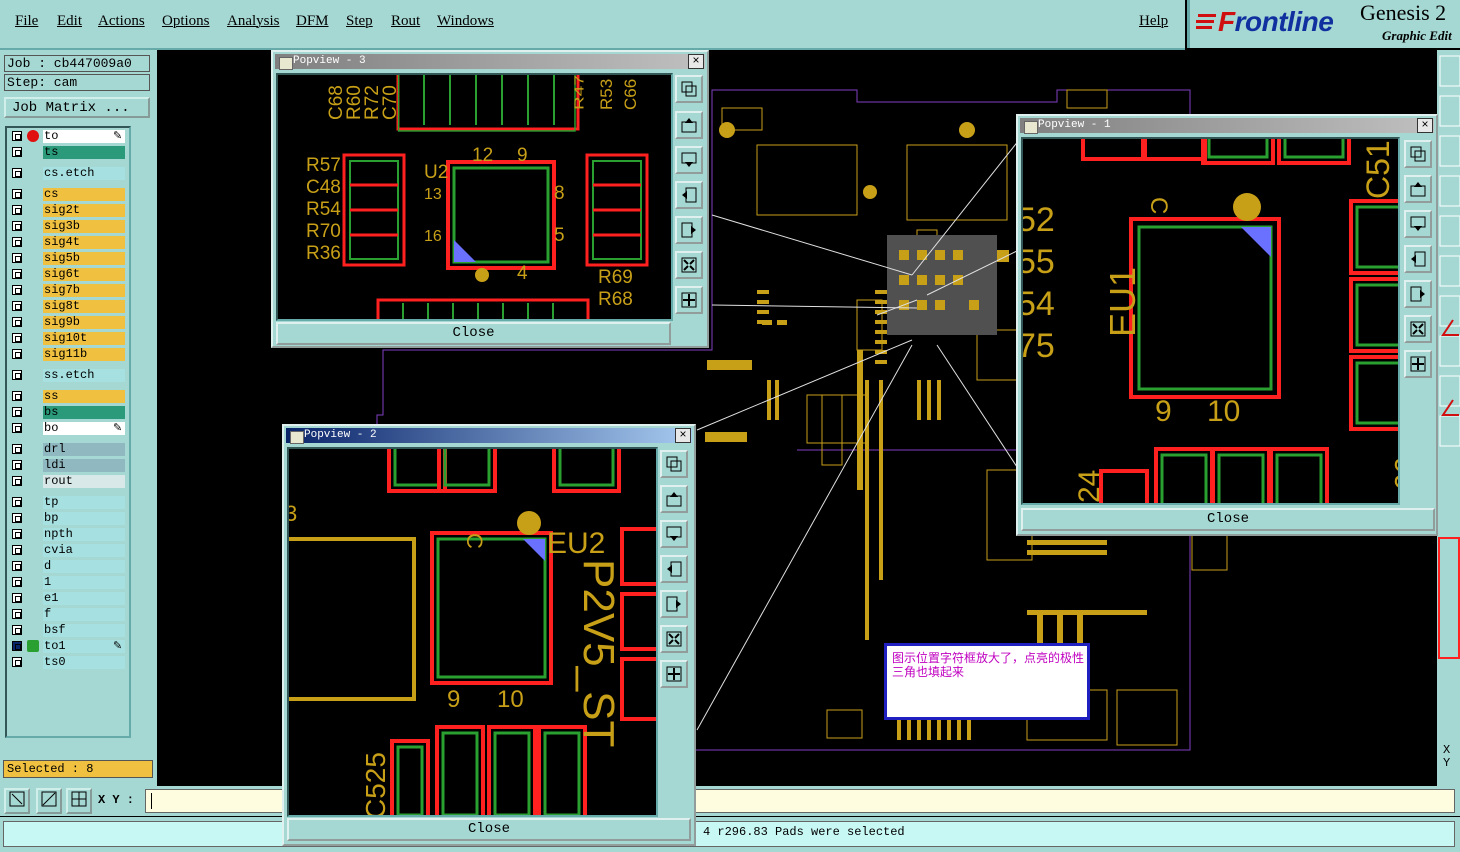 The image size is (1460, 852). I want to click on popview-1-view: C EU1 9 10 52 55 54 75 24 C51 99, so click(1210, 321).